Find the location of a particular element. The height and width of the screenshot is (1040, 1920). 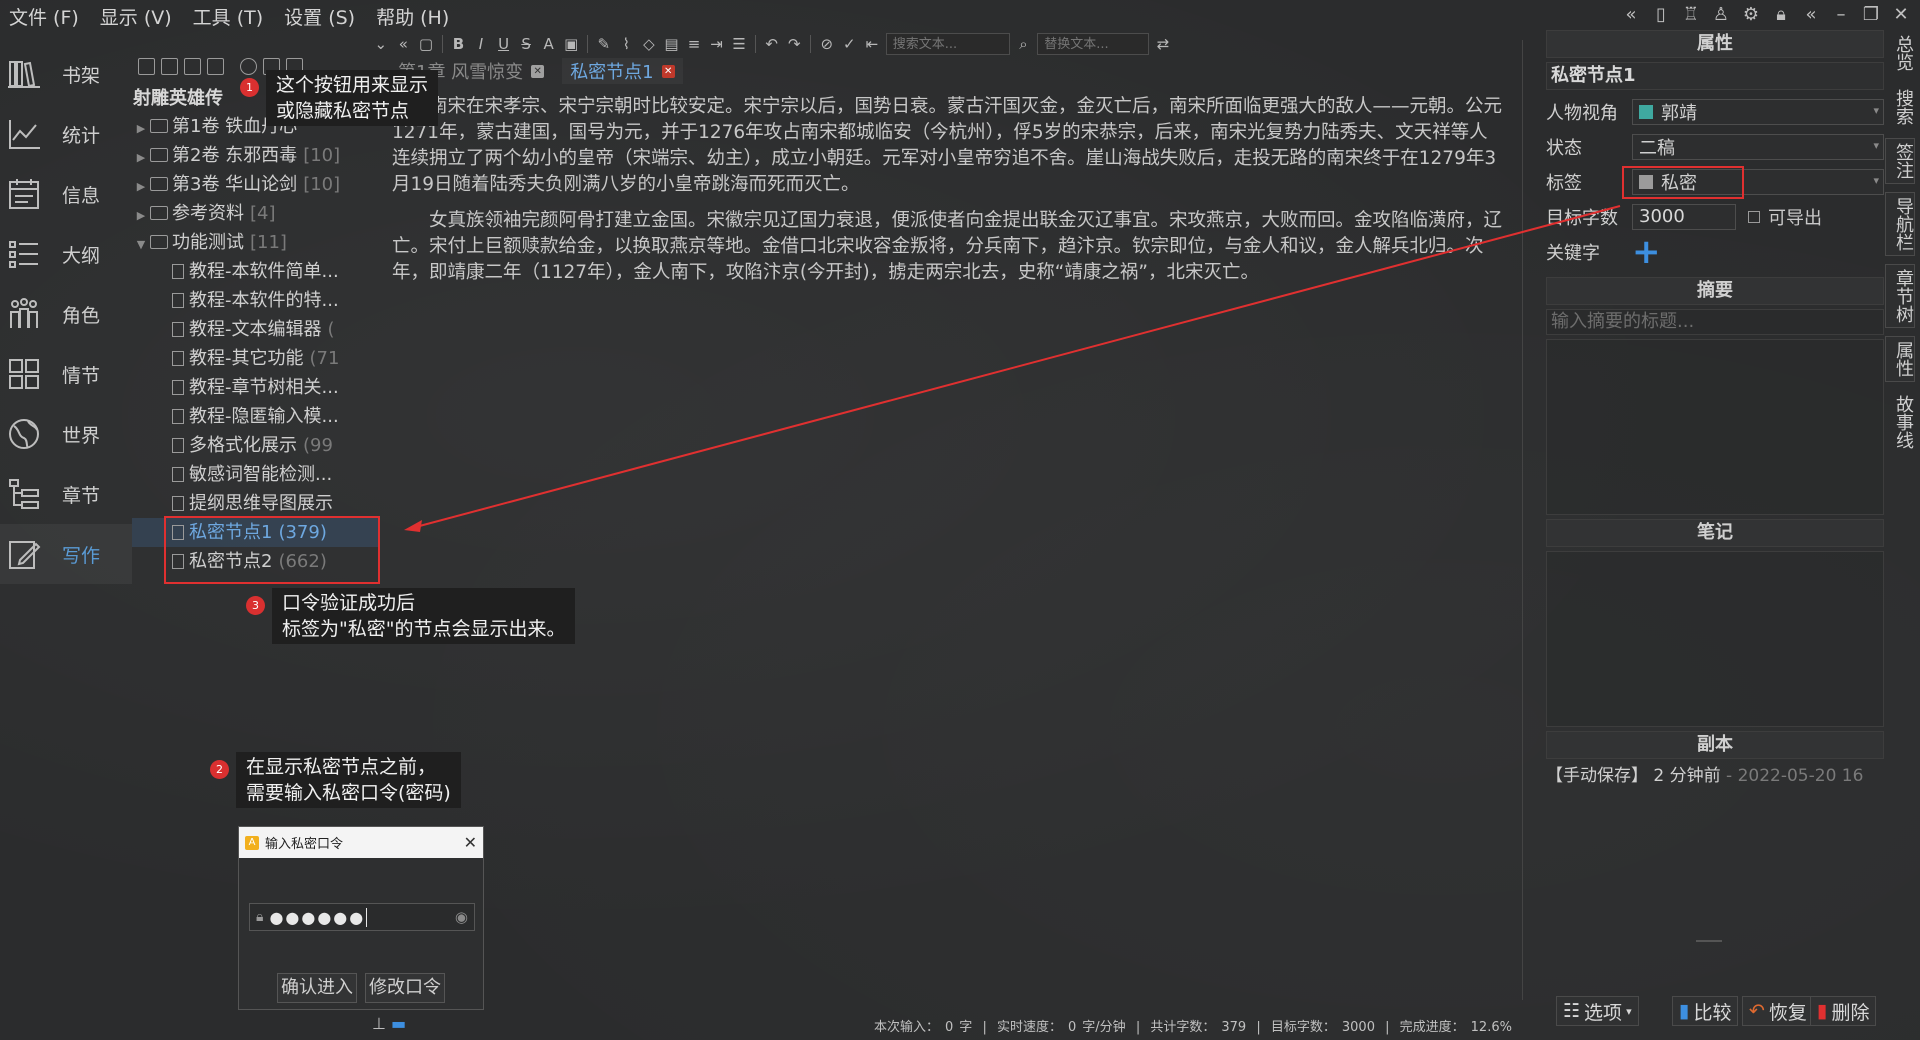

hide-icon: ⊘ is located at coordinates (827, 44).